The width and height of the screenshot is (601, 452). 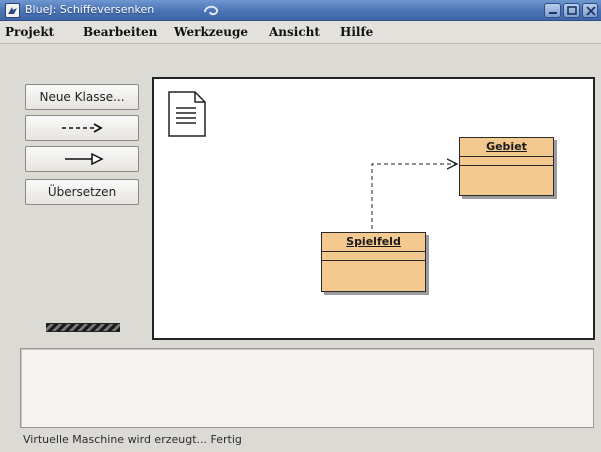 I want to click on window-title: BlueJ: Schiffeversenken, so click(x=89, y=9).